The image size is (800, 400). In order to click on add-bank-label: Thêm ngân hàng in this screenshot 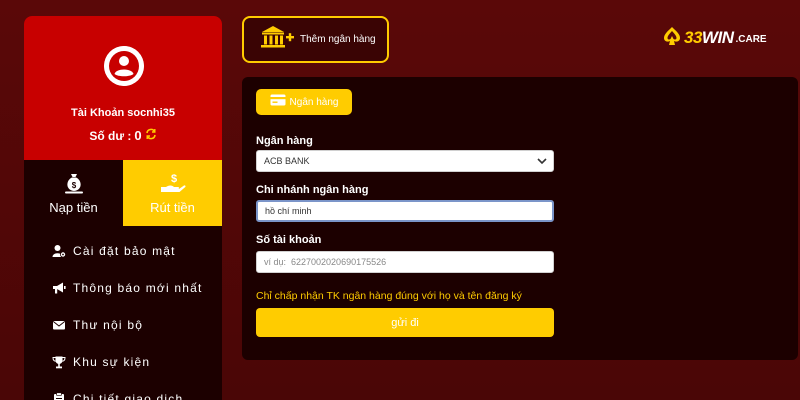, I will do `click(338, 39)`.